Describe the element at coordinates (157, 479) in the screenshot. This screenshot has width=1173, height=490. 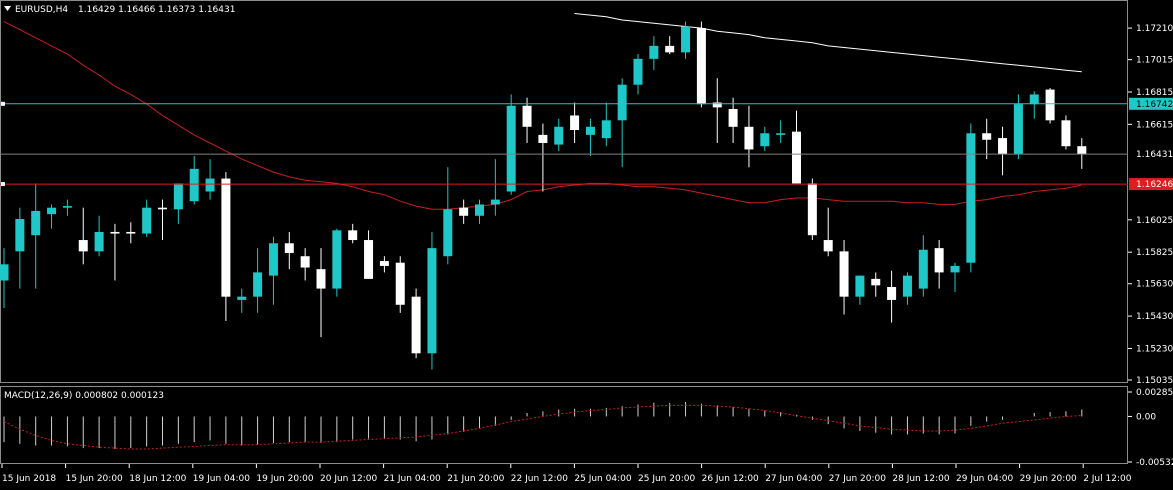
I see `time-tick-label: 18 Jun 12:00` at that location.